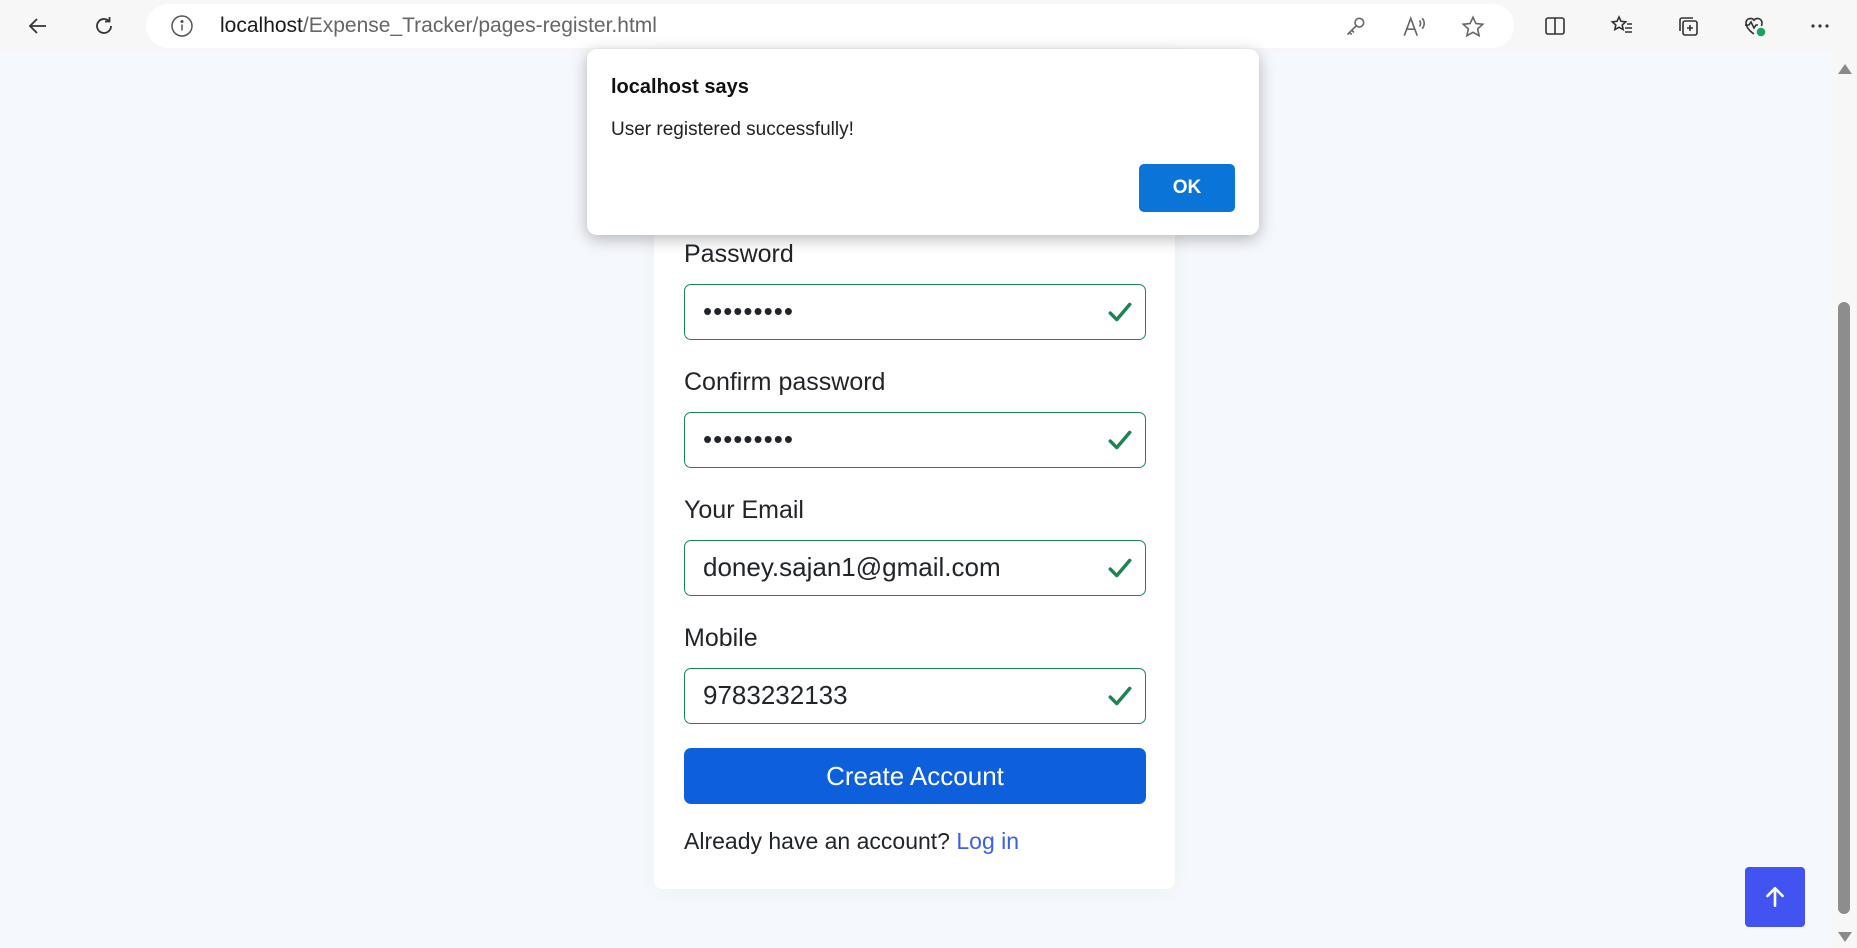 The image size is (1857, 948). I want to click on back-to-top-button, so click(1775, 897).